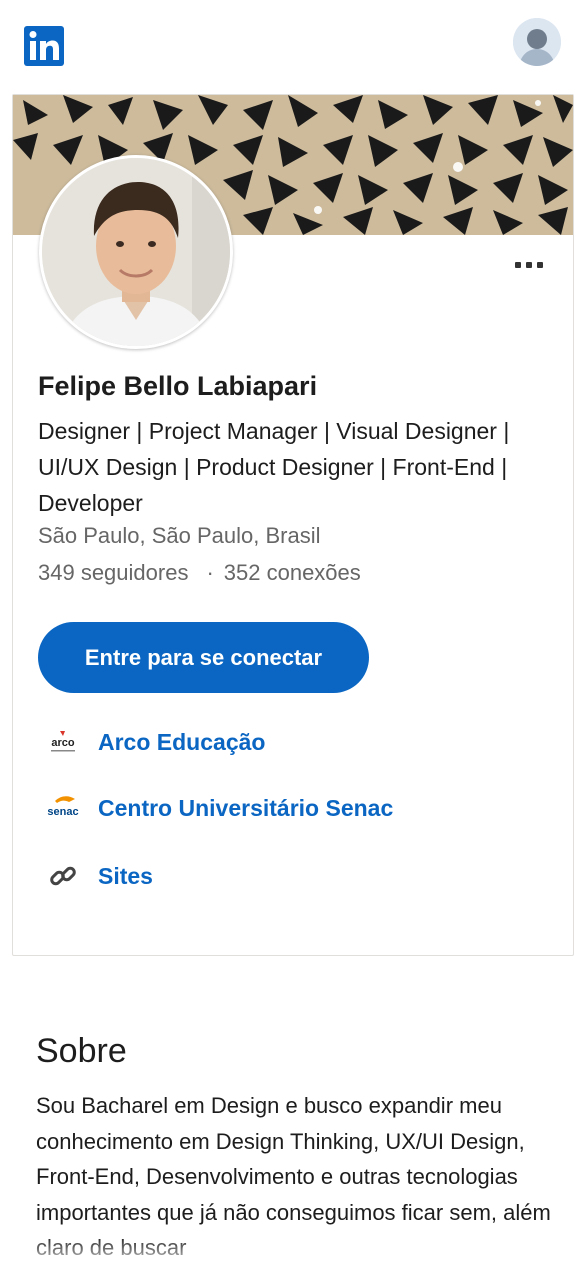  Describe the element at coordinates (63, 876) in the screenshot. I see `link-chain-icon` at that location.